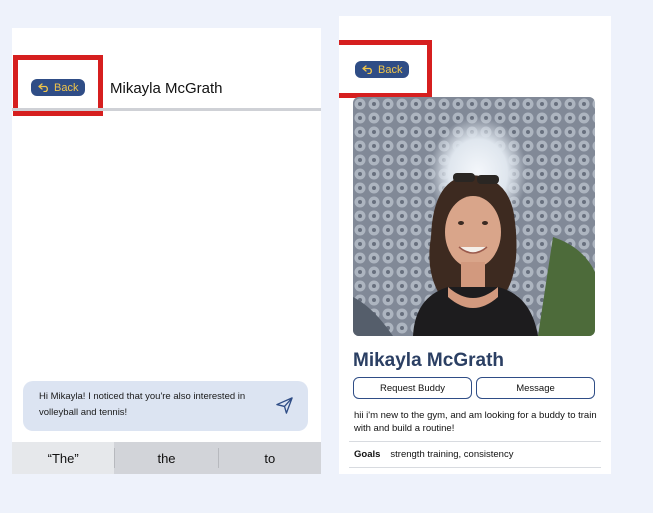 This screenshot has width=653, height=513. Describe the element at coordinates (428, 360) in the screenshot. I see `profile-name: Mikayla McGrath` at that location.